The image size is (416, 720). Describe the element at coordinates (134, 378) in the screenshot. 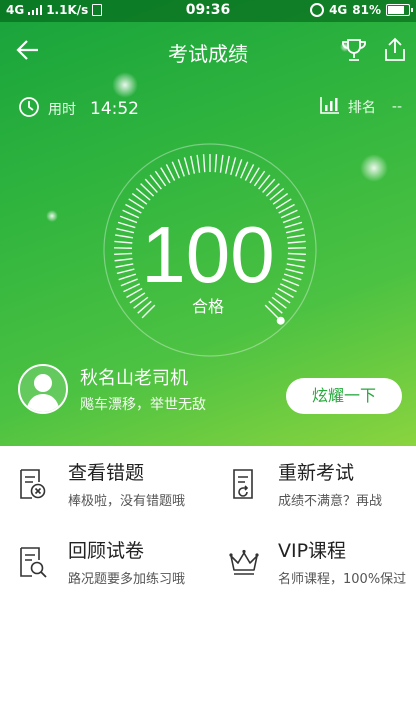

I see `user-name: 秋名山老司机` at that location.